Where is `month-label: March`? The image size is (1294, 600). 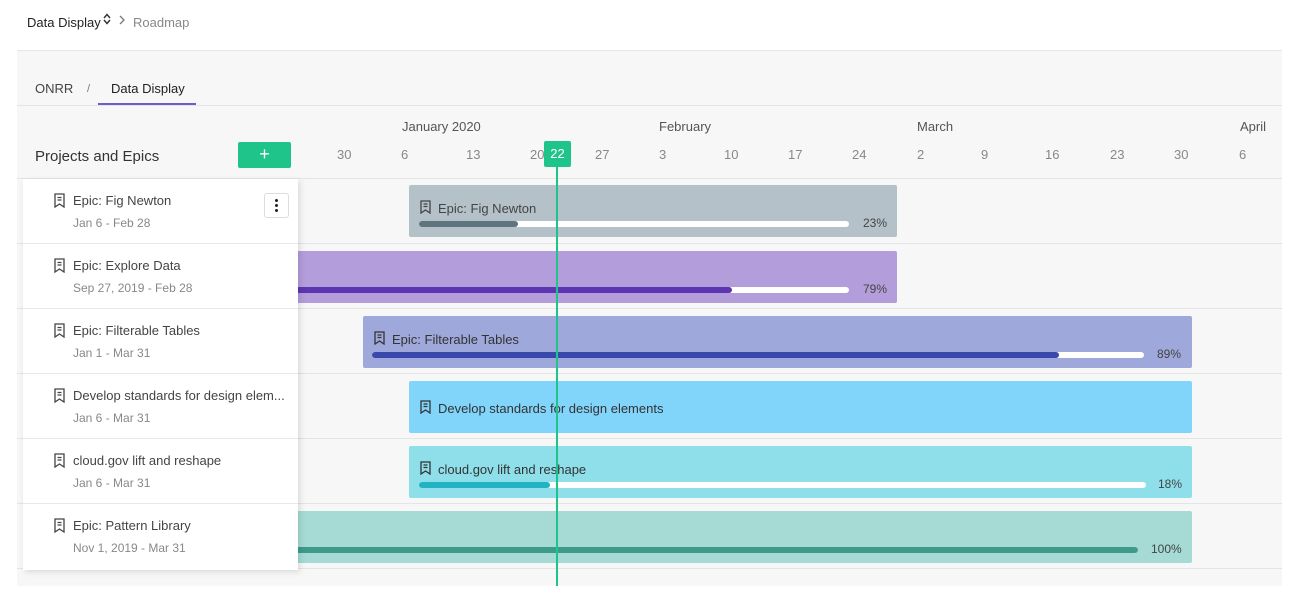
month-label: March is located at coordinates (935, 126).